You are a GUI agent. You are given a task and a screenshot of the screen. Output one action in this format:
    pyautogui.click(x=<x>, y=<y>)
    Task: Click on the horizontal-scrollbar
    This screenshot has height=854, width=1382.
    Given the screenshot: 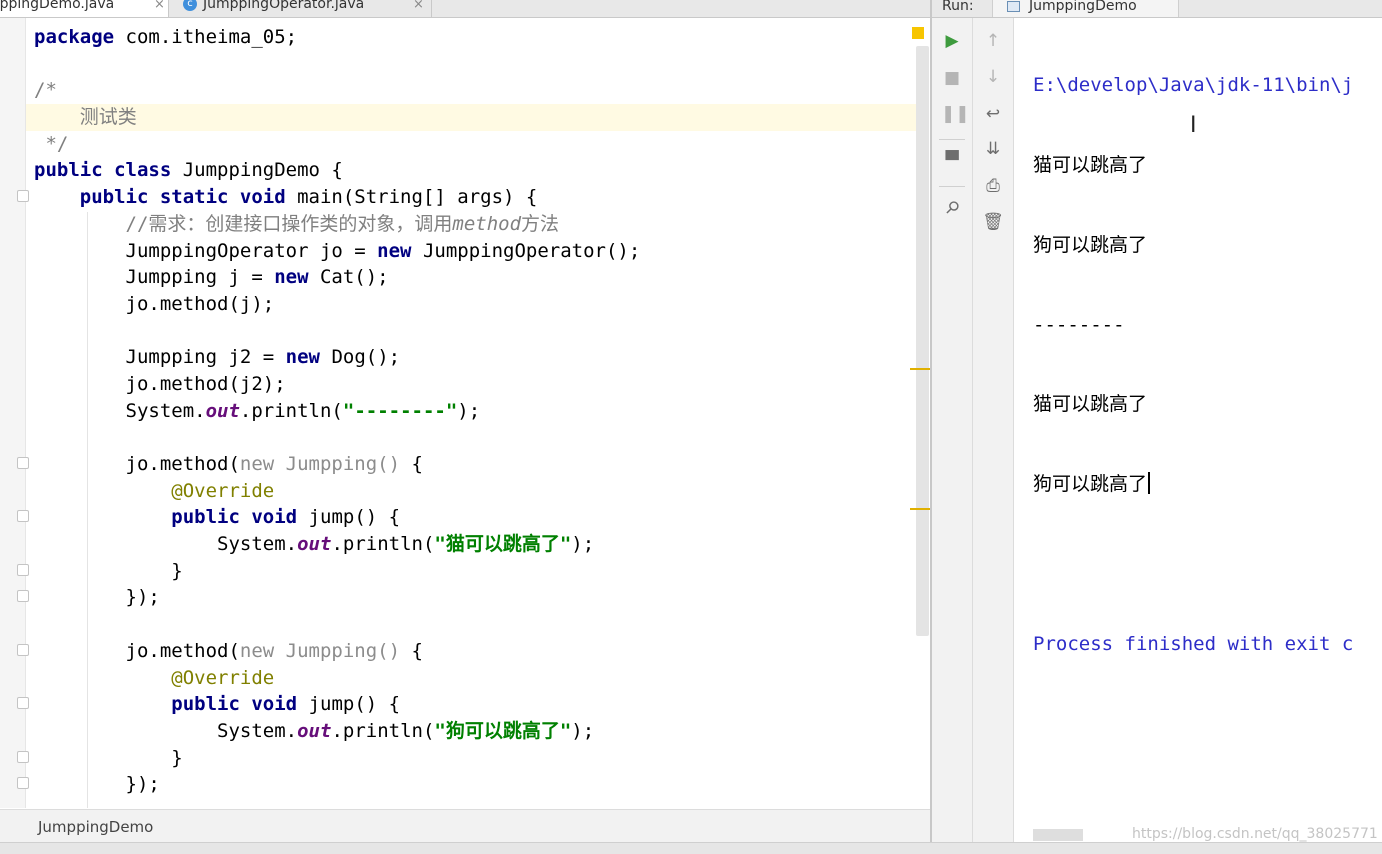 What is the action you would take?
    pyautogui.click(x=1058, y=835)
    